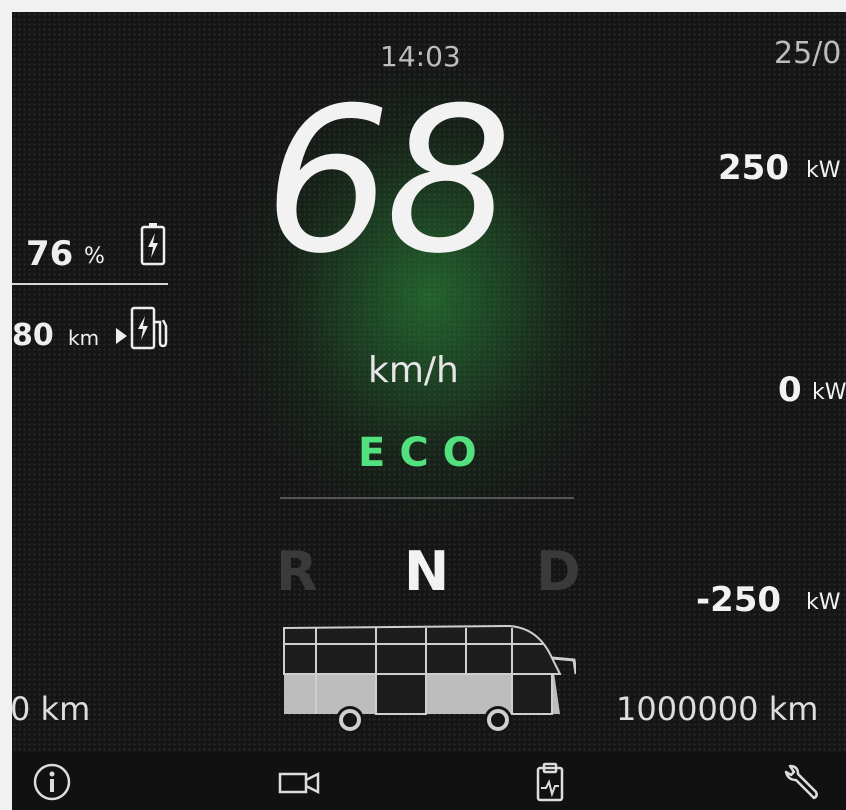  Describe the element at coordinates (413, 370) in the screenshot. I see `speed-unit: km/h` at that location.